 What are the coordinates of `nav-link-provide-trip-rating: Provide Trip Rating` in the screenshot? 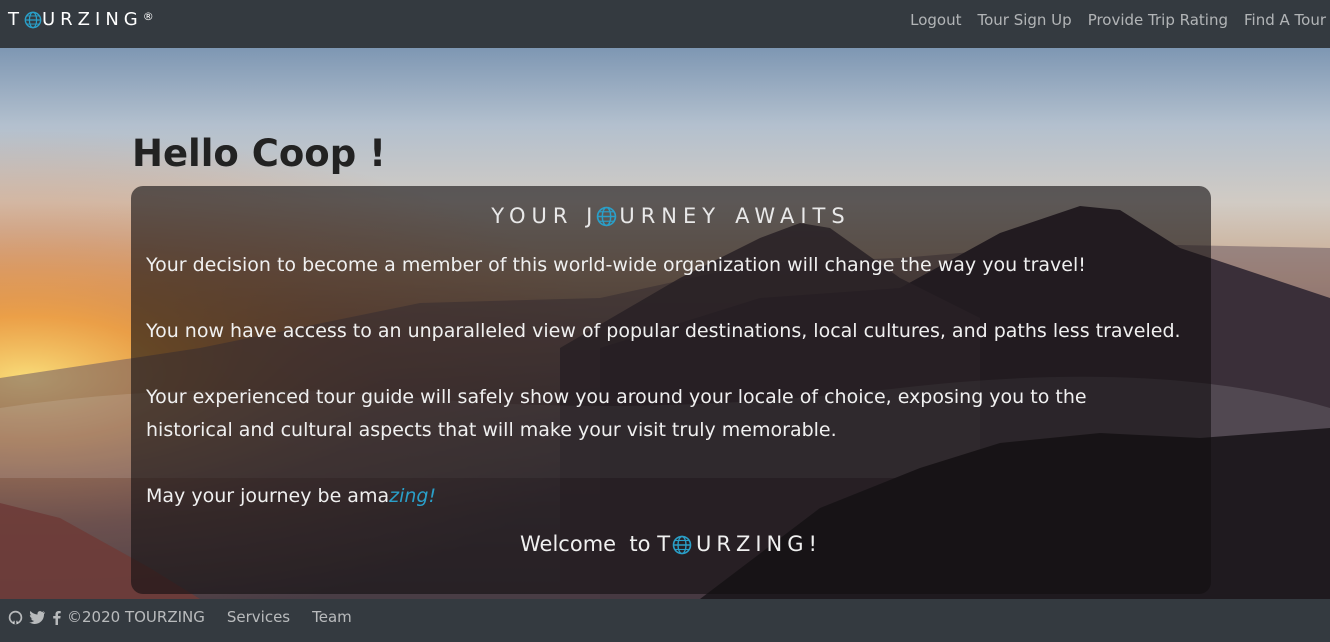 It's located at (1158, 20).